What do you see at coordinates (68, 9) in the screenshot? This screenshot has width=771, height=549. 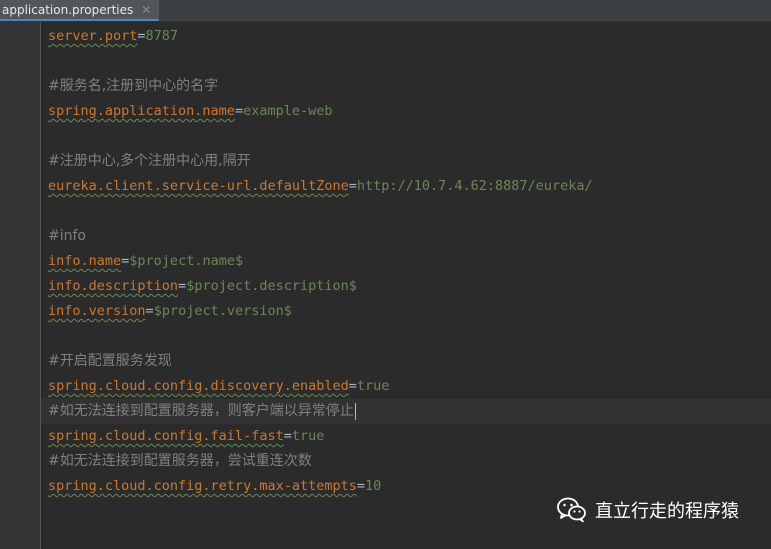 I see `tab-title: application.properties` at bounding box center [68, 9].